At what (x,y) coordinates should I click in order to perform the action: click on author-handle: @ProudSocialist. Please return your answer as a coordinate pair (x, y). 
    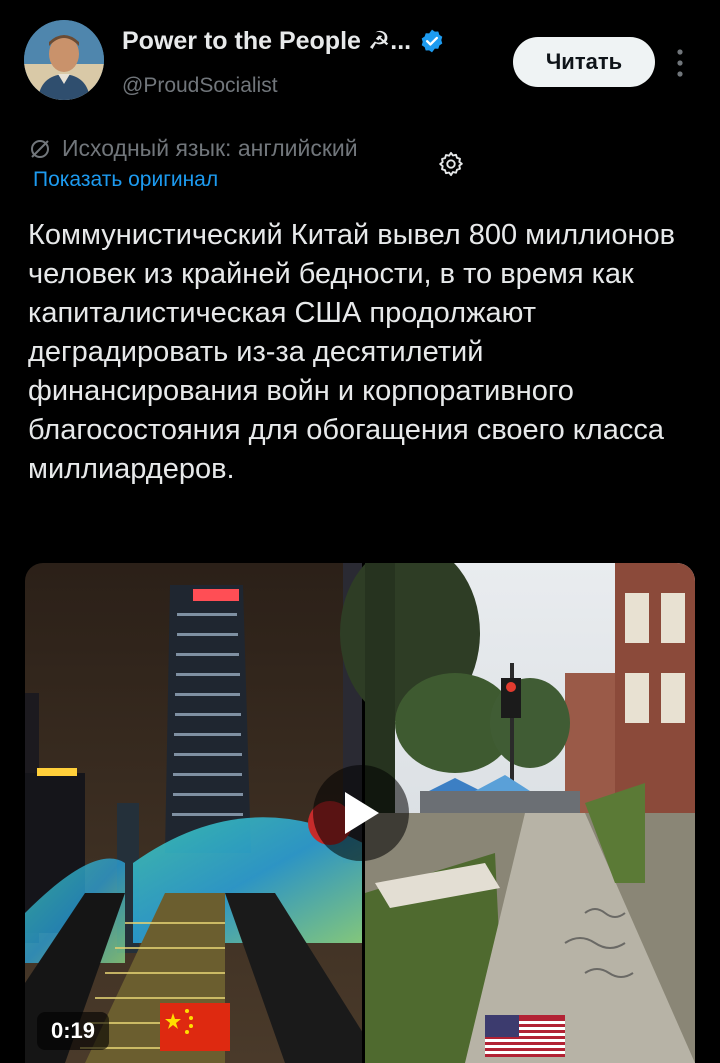
    Looking at the image, I should click on (200, 86).